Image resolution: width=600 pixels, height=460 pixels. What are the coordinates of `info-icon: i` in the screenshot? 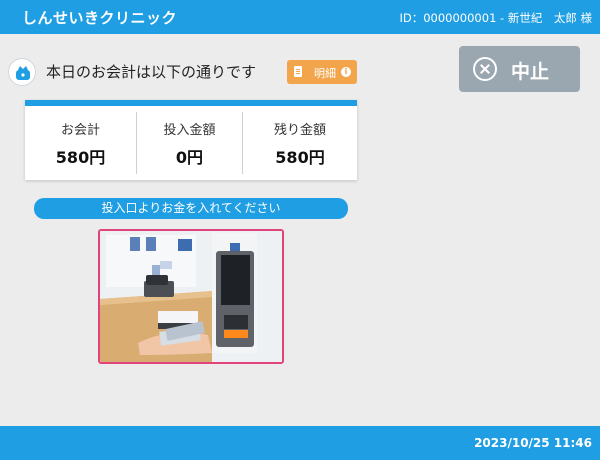 It's located at (346, 72).